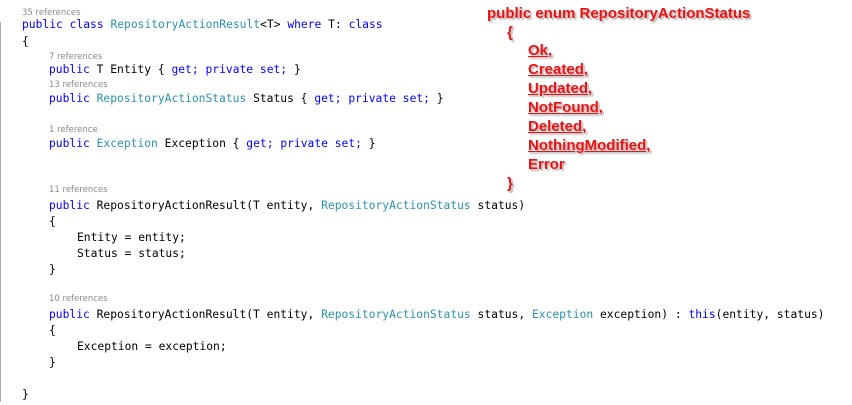  What do you see at coordinates (501, 205) in the screenshot?
I see `code-text: status)` at bounding box center [501, 205].